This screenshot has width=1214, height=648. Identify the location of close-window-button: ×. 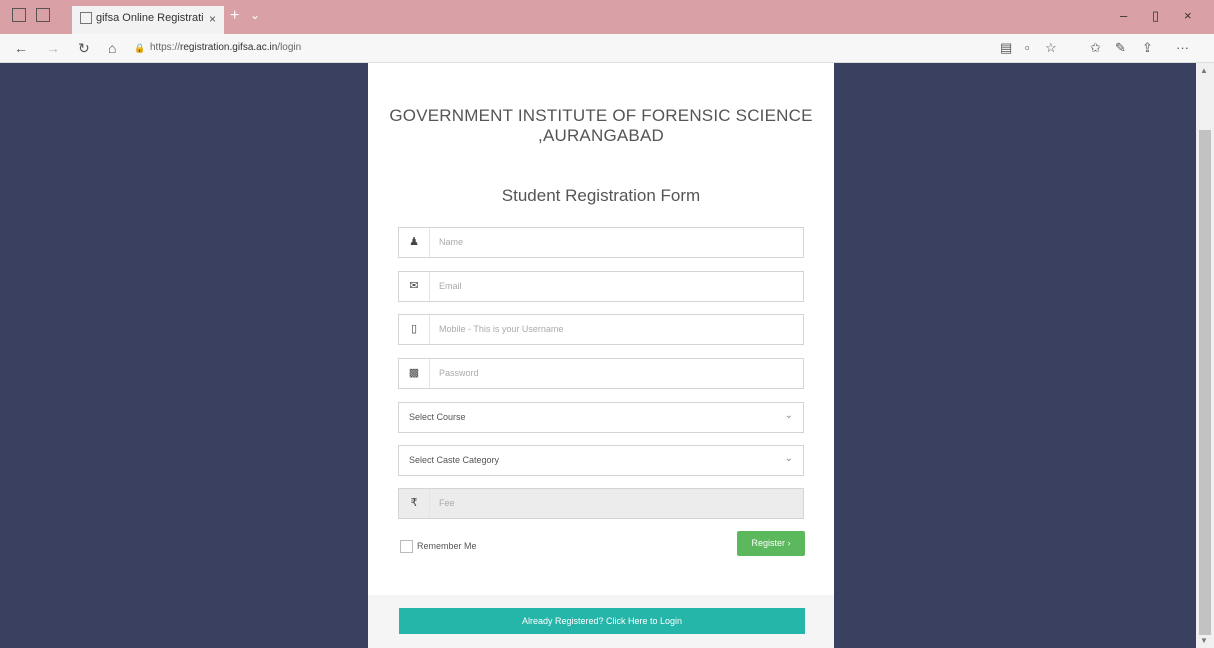
(1188, 15).